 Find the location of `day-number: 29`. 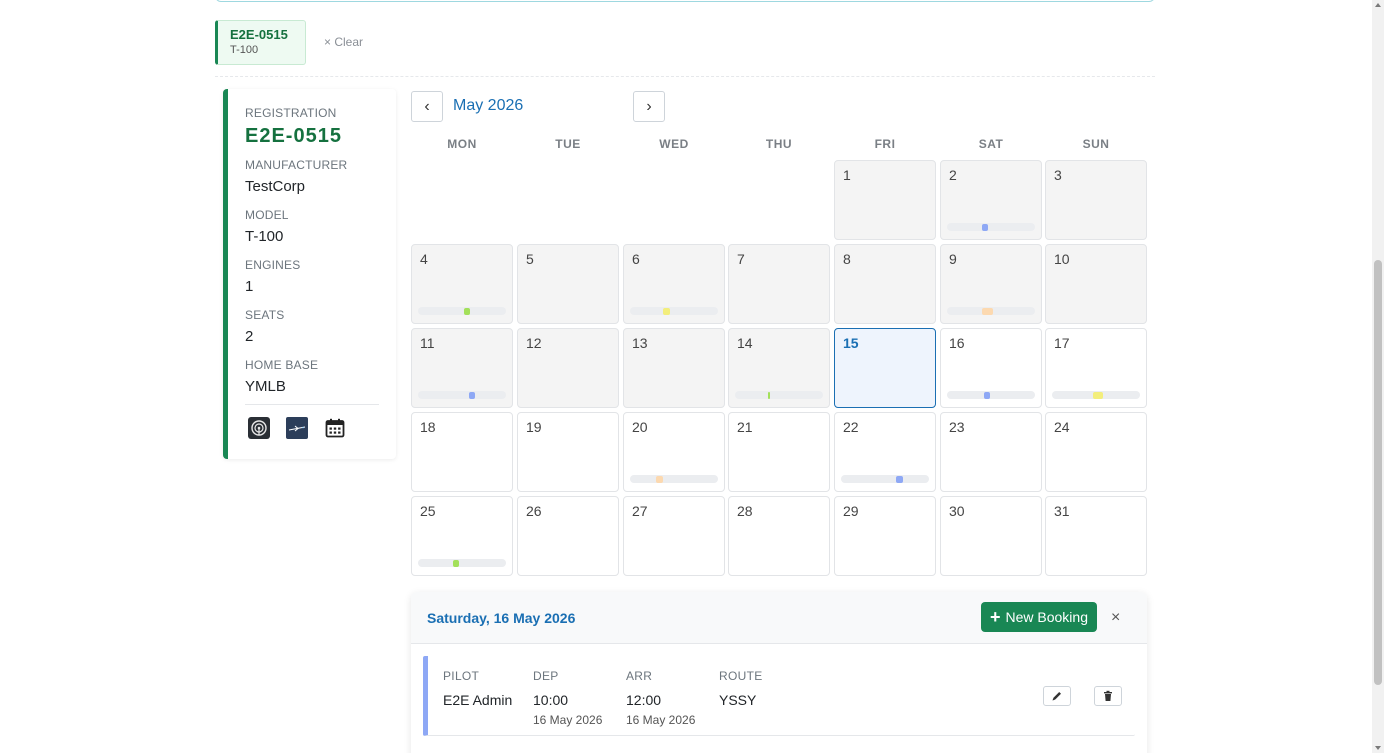

day-number: 29 is located at coordinates (851, 511).